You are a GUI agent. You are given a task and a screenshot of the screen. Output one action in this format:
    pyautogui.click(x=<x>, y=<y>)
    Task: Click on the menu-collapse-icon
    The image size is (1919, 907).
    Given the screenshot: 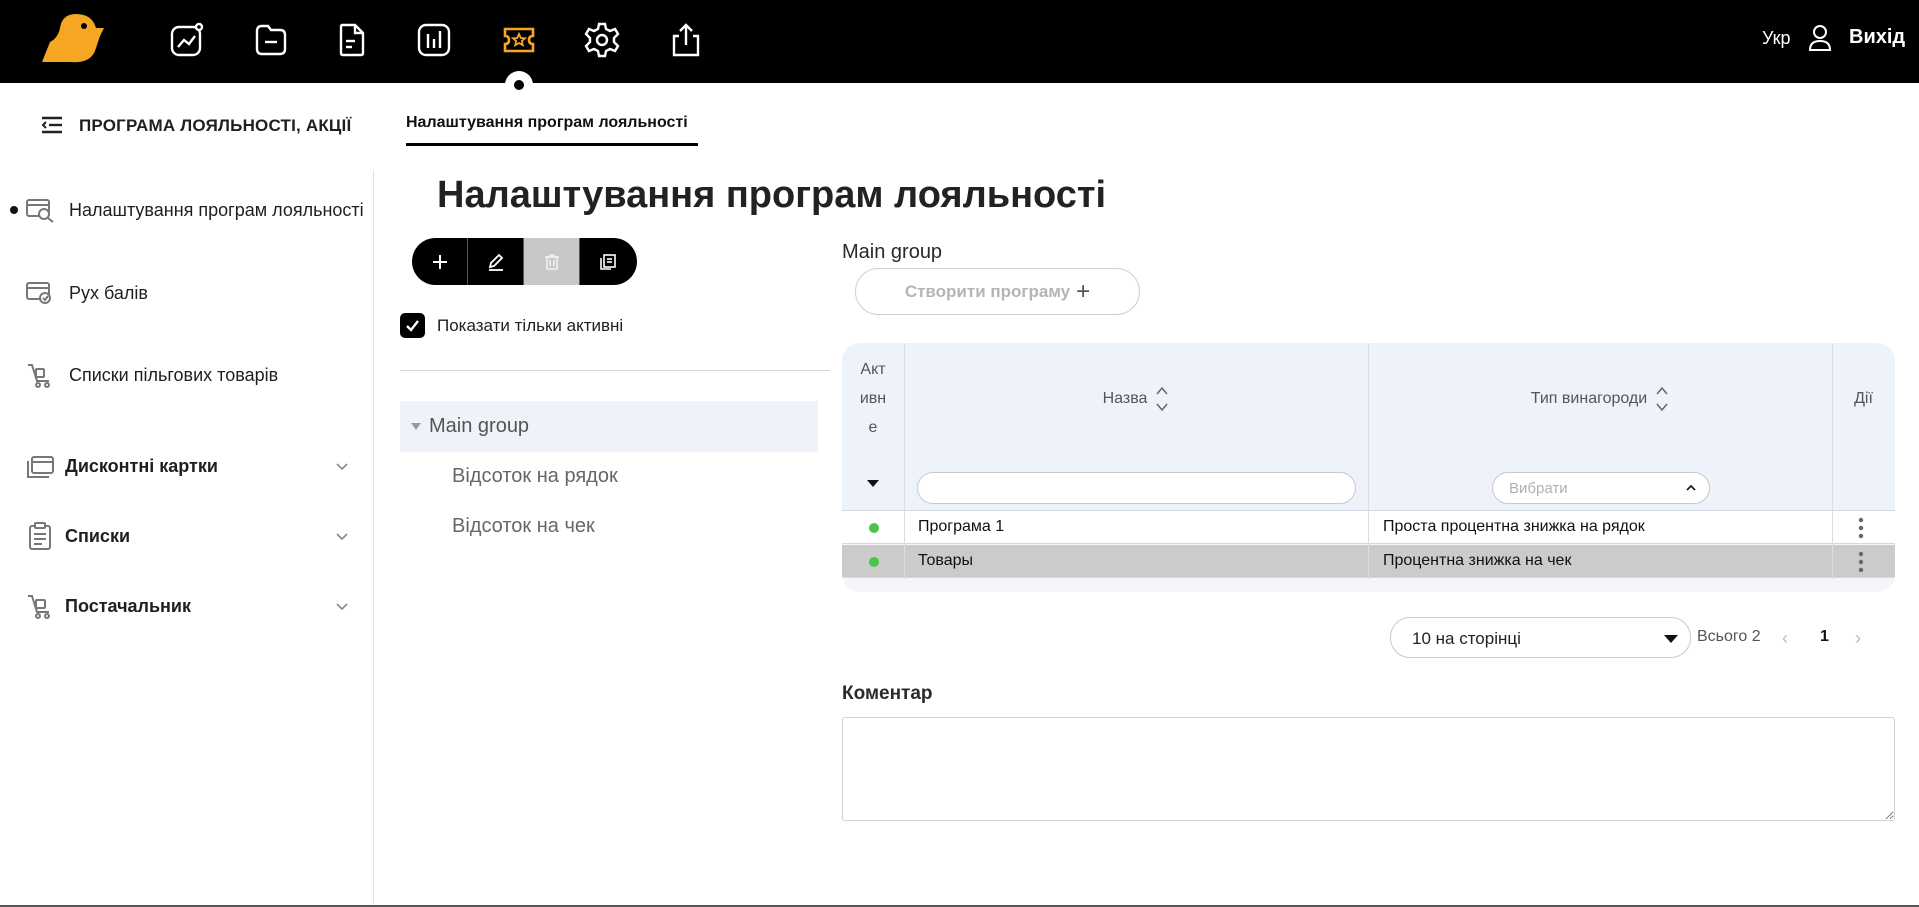 What is the action you would take?
    pyautogui.click(x=52, y=125)
    